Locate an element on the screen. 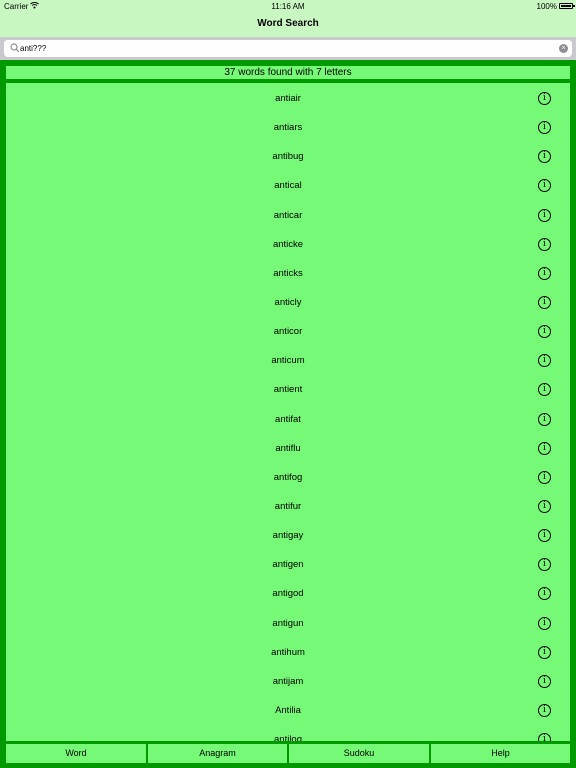  list-item: antiflu i is located at coordinates (288, 448).